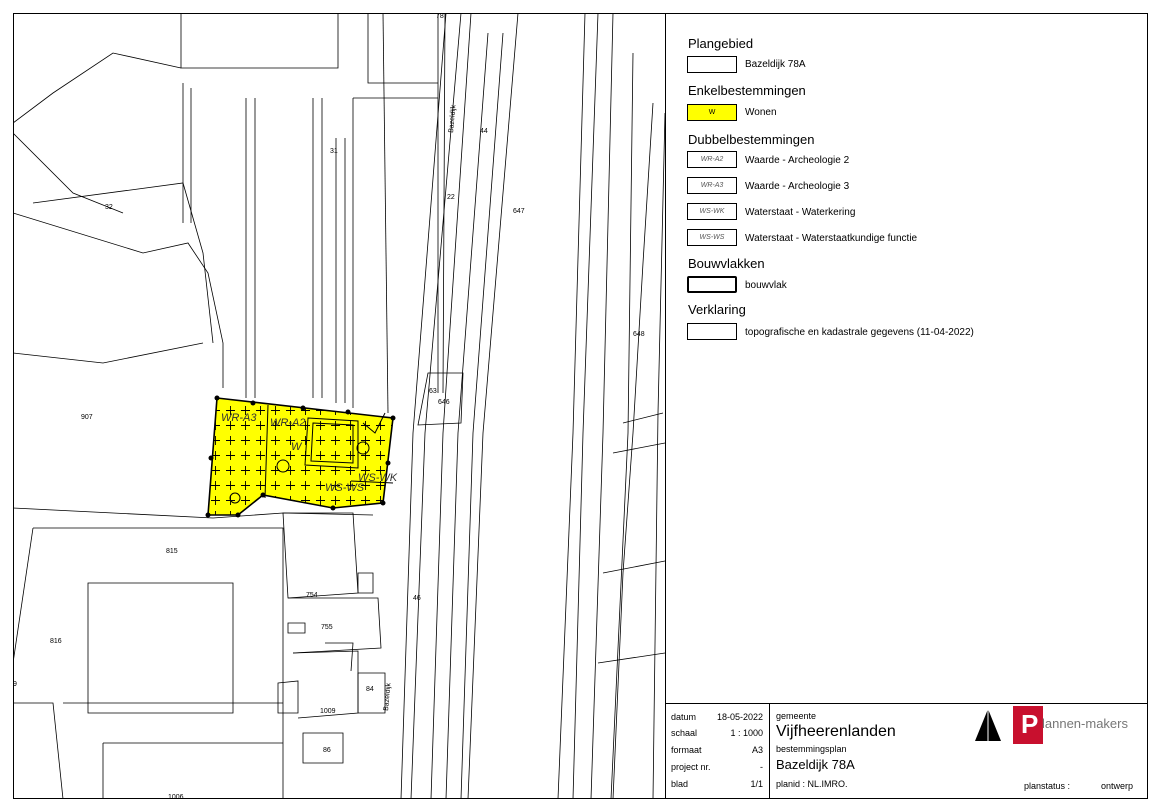 The image size is (1169, 804). Describe the element at coordinates (797, 186) in the screenshot. I see `legend-wr-a3-label: Waarde - Archeologie 3` at that location.